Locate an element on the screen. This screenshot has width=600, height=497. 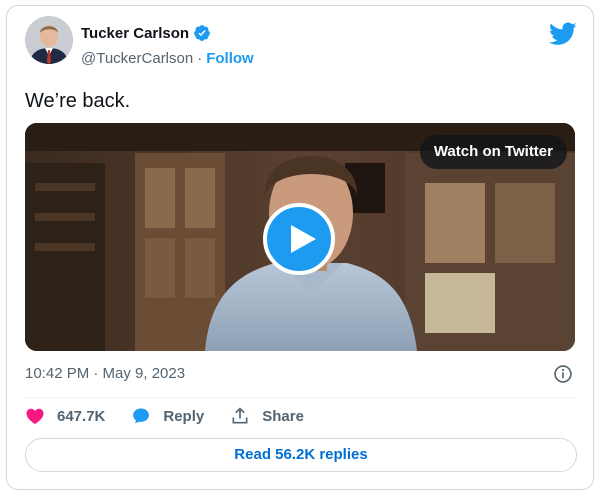
twitter-bird-icon is located at coordinates (563, 34).